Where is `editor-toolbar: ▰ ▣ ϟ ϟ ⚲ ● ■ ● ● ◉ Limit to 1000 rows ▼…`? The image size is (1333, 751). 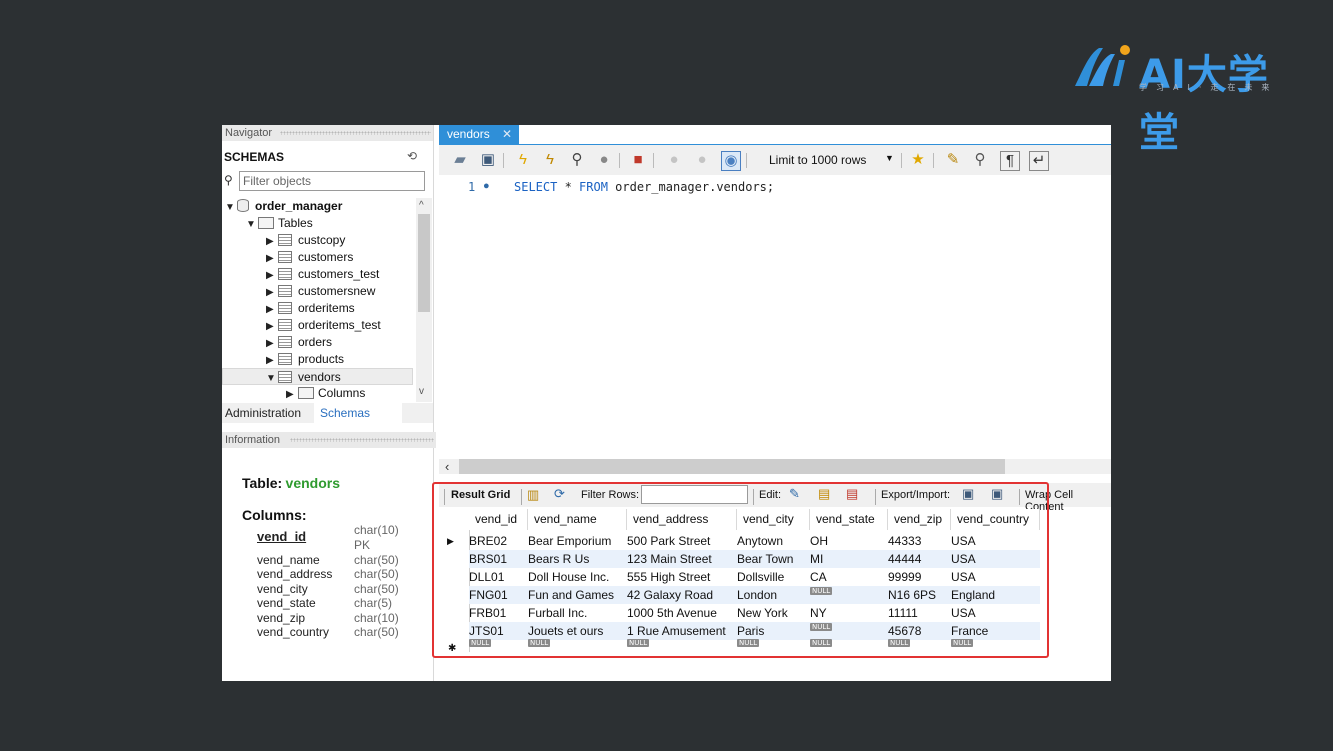 editor-toolbar: ▰ ▣ ϟ ϟ ⚲ ● ■ ● ● ◉ Limit to 1000 rows ▼… is located at coordinates (775, 160).